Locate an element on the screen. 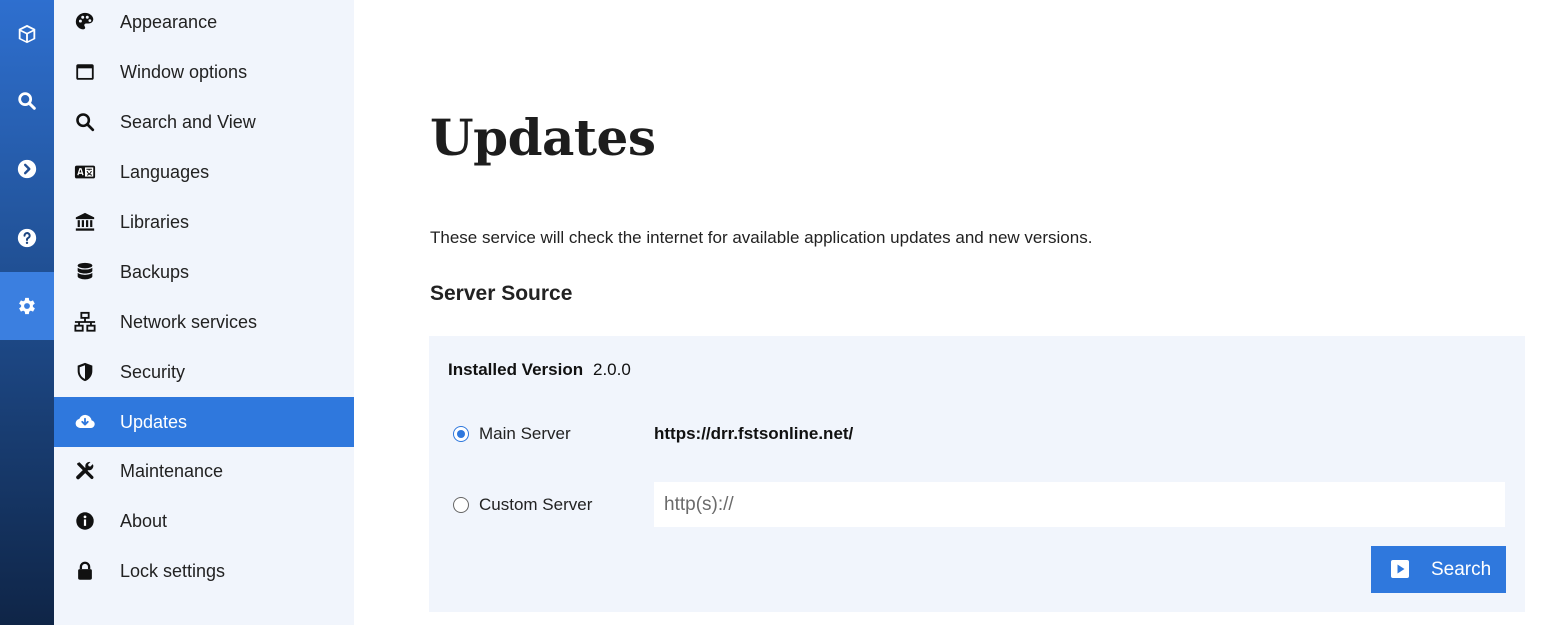 The width and height of the screenshot is (1543, 625). app-icon-rail is located at coordinates (27, 312).